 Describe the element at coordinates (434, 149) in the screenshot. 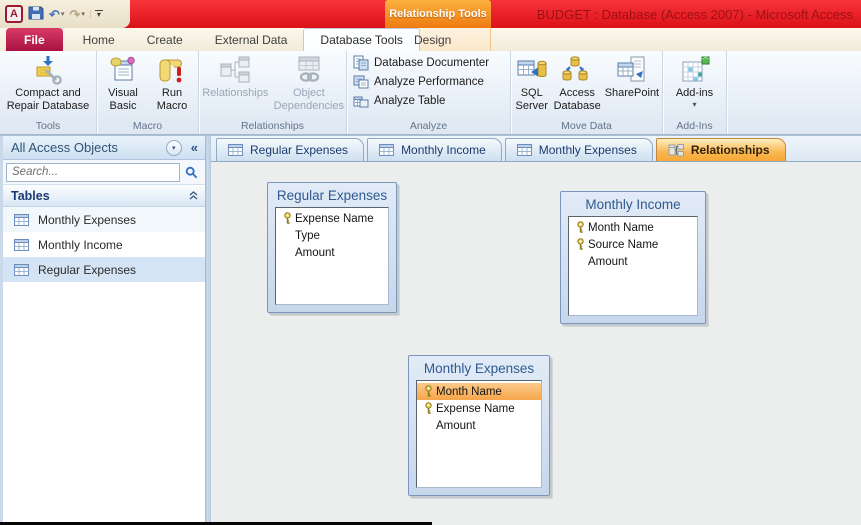

I see `doc-tab-monthly-income: Monthly Income` at that location.